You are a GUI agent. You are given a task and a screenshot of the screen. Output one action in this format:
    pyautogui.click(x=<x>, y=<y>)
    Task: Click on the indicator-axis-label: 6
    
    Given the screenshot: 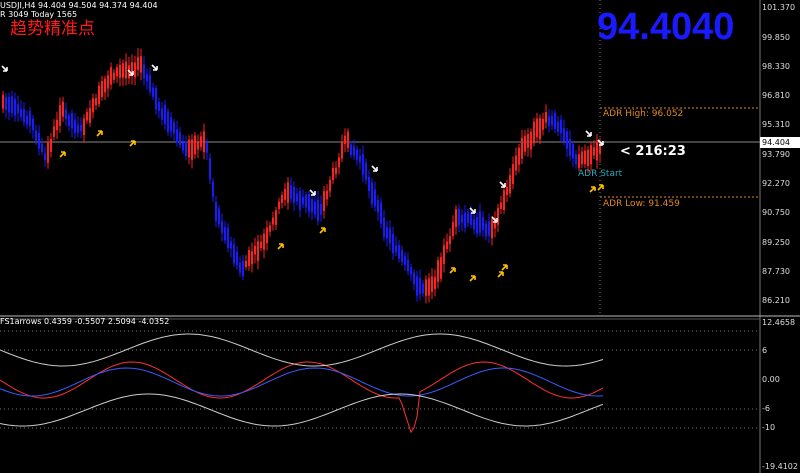 What is the action you would take?
    pyautogui.click(x=765, y=350)
    